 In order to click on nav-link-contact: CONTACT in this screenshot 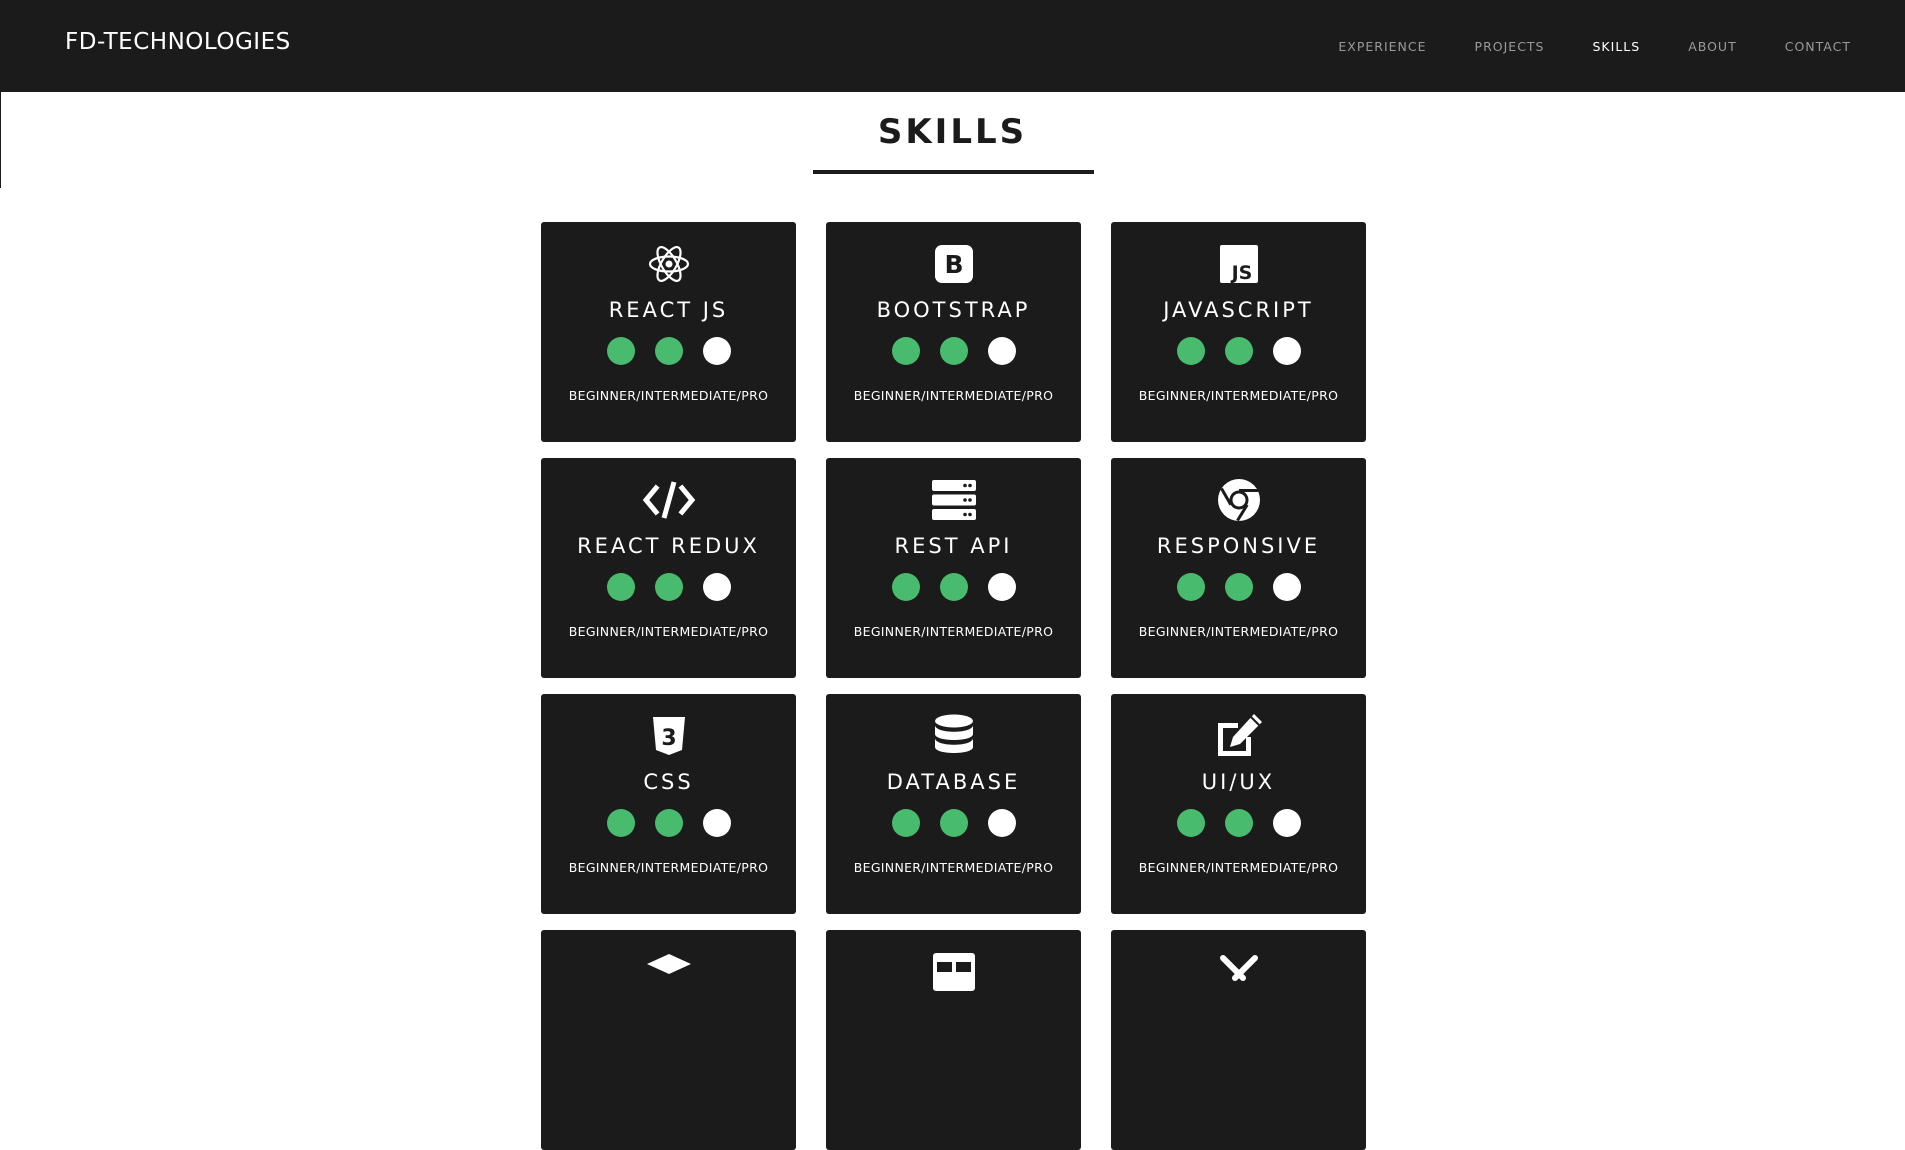, I will do `click(1818, 46)`.